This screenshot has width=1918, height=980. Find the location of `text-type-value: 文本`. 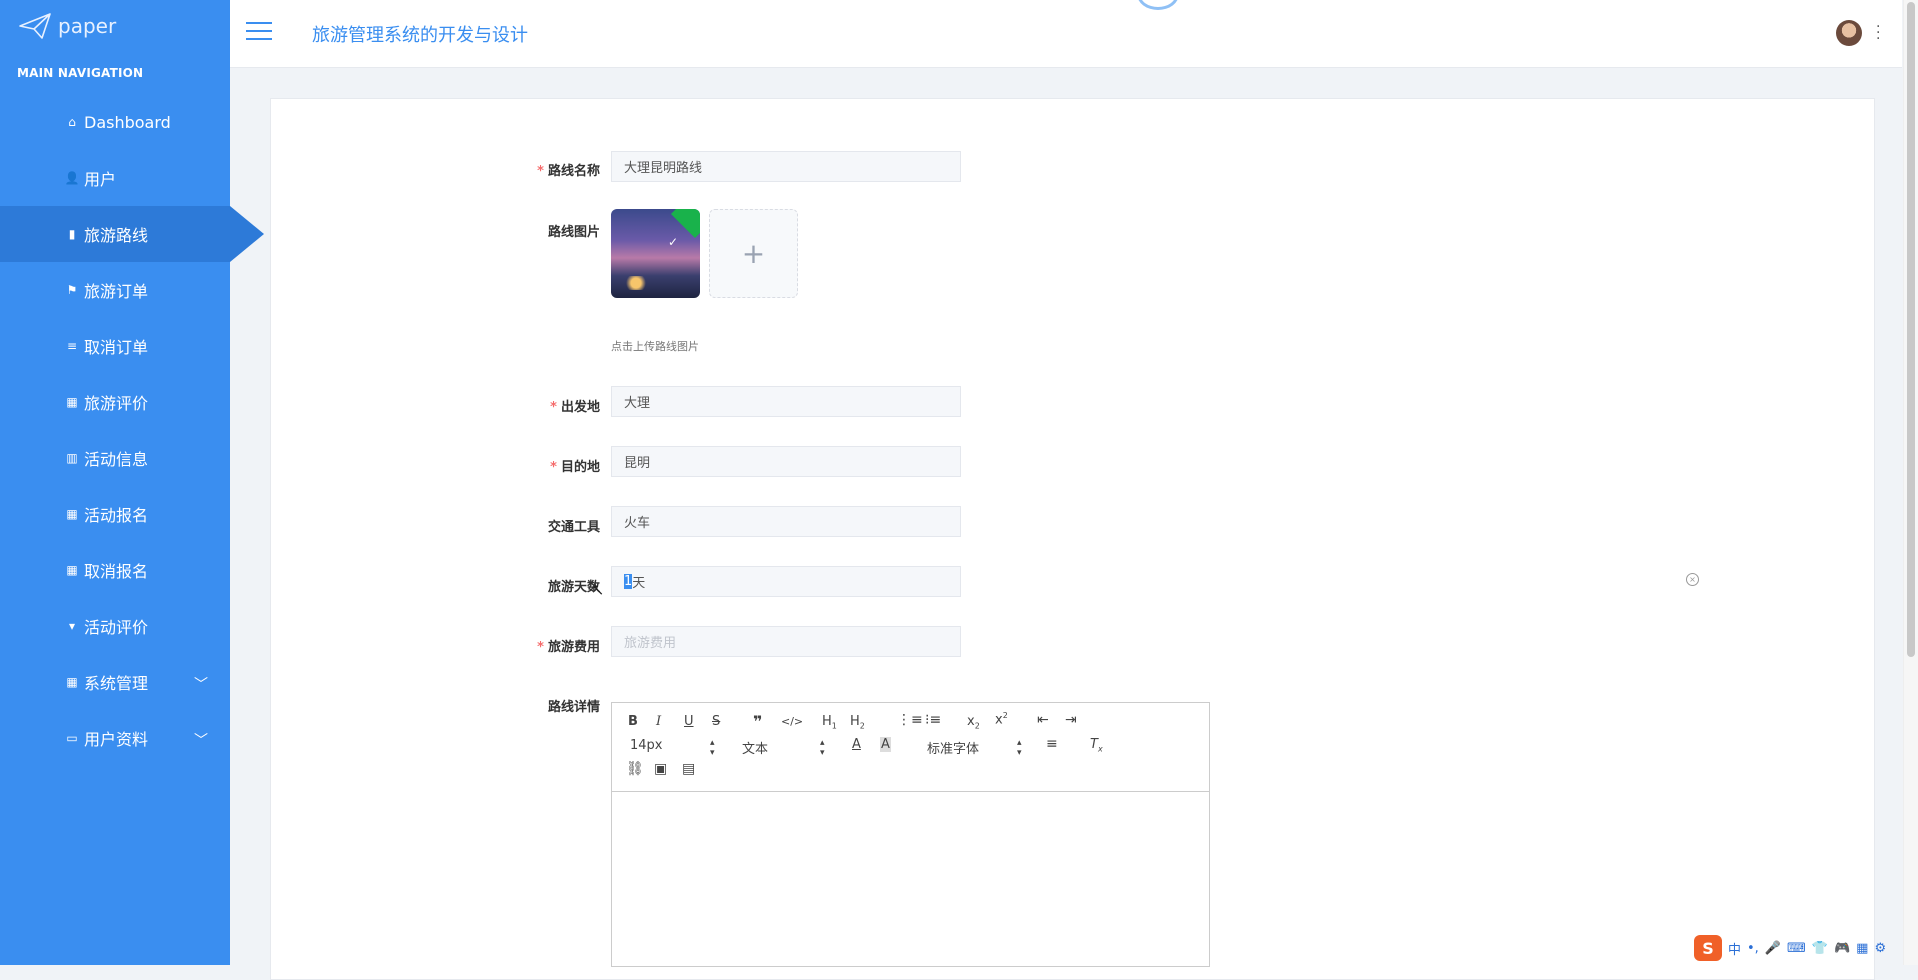

text-type-value: 文本 is located at coordinates (755, 749).